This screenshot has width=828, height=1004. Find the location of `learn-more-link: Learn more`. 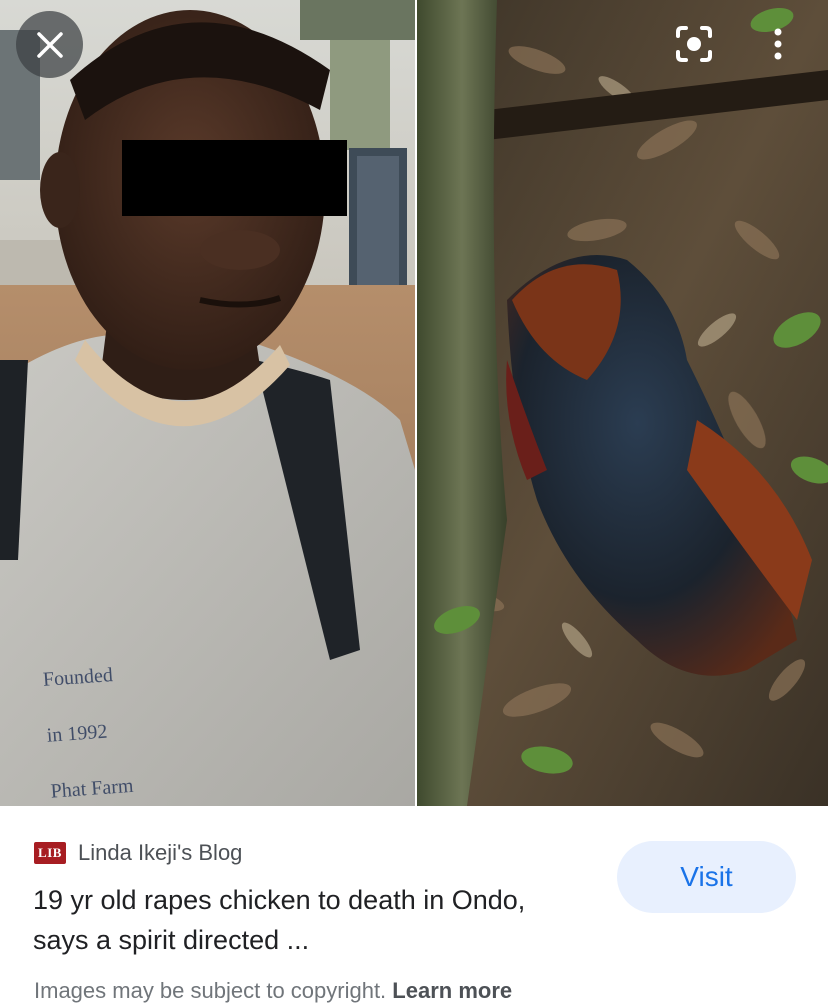

learn-more-link: Learn more is located at coordinates (452, 990).